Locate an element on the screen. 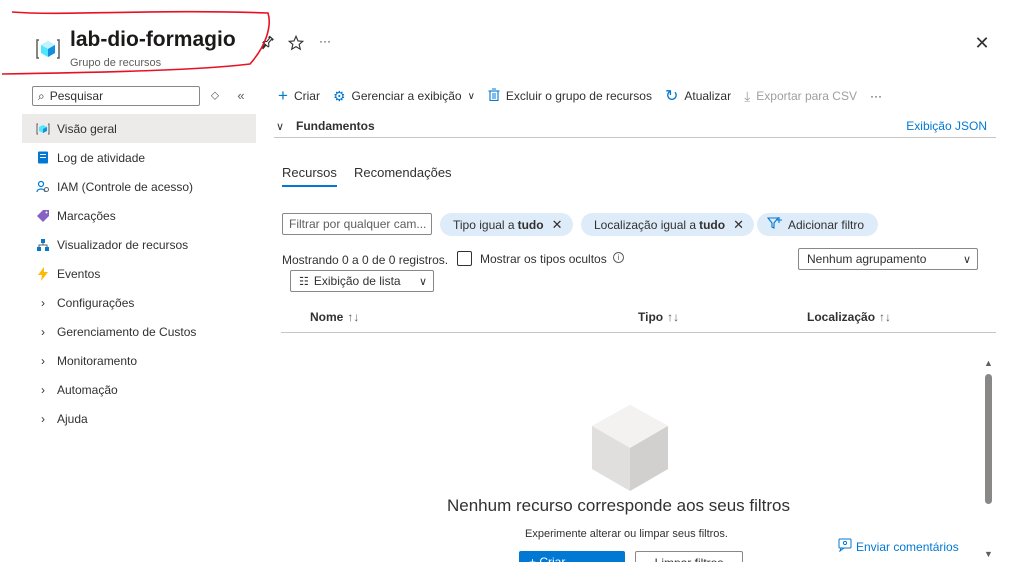 The height and width of the screenshot is (562, 1013). grouping-dropdown: Nenhum agrupamento ∨ is located at coordinates (888, 259).